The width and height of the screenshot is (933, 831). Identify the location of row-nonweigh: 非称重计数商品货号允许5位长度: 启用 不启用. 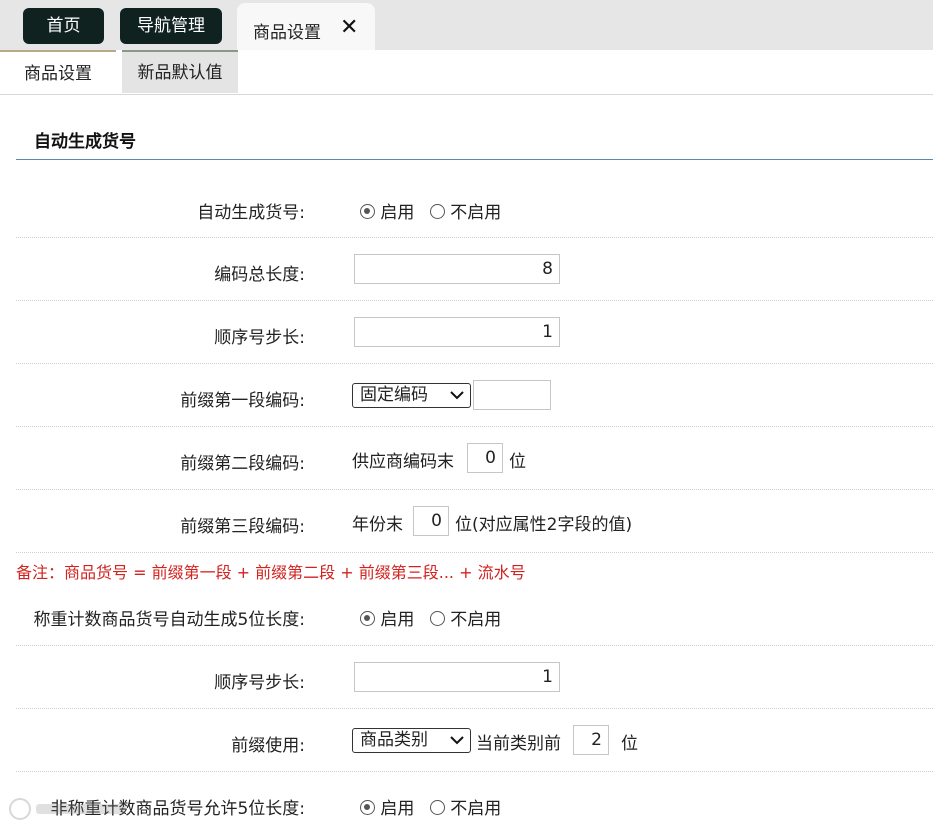
(474, 799).